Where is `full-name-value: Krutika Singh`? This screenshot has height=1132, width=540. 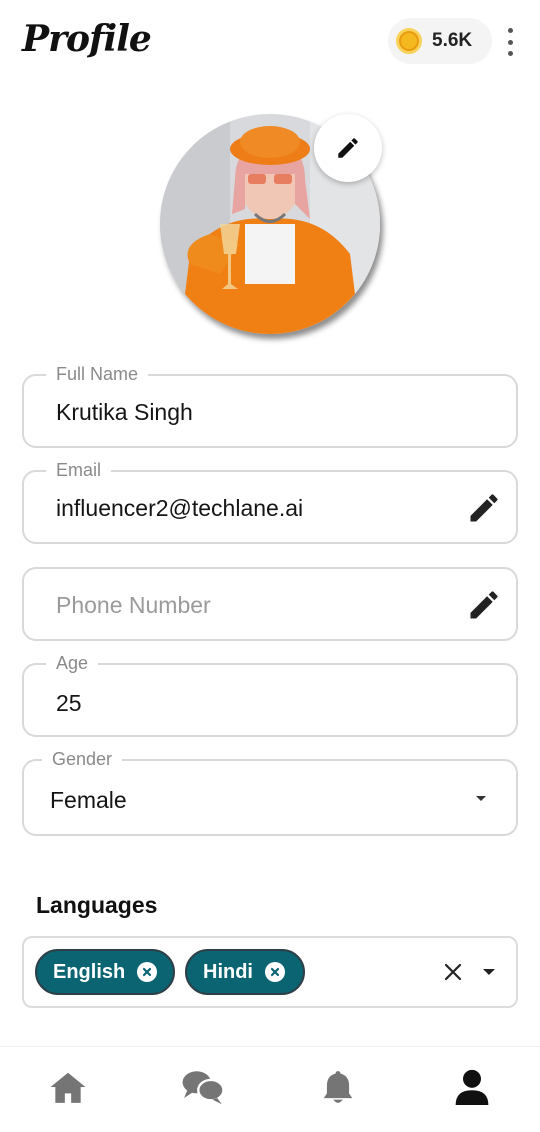 full-name-value: Krutika Singh is located at coordinates (124, 412).